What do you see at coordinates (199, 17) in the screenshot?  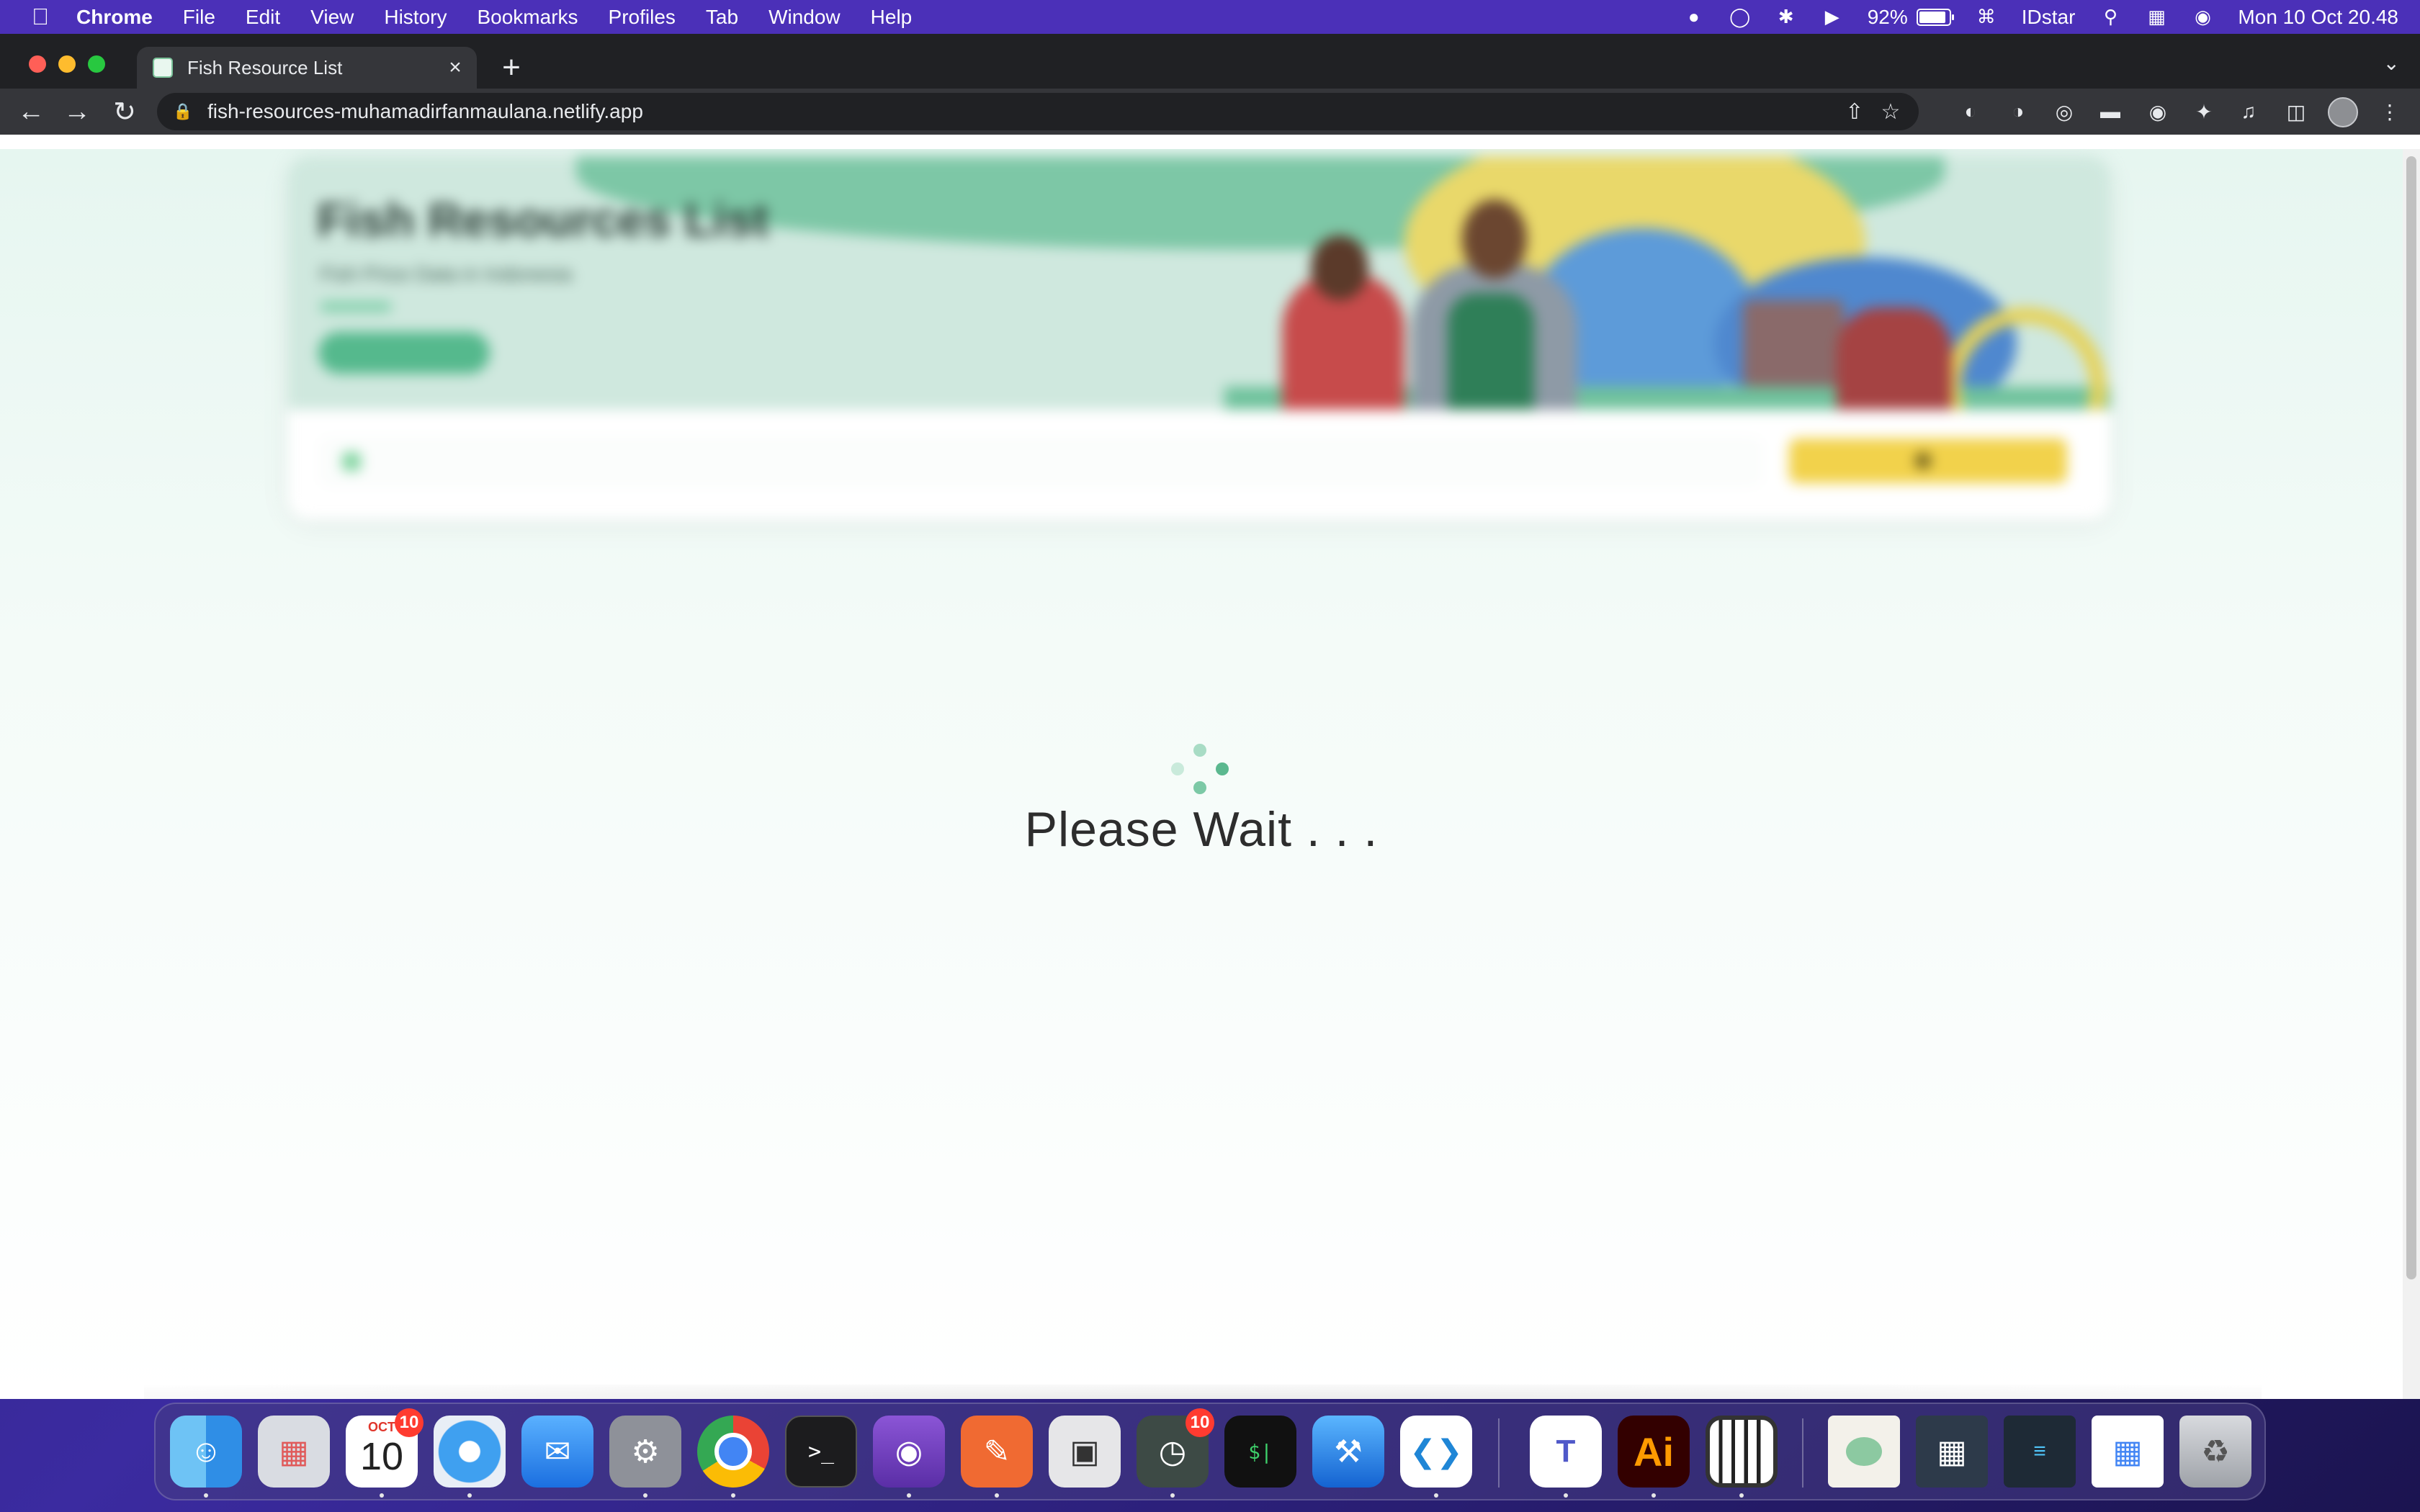 I see `menu-file: File` at bounding box center [199, 17].